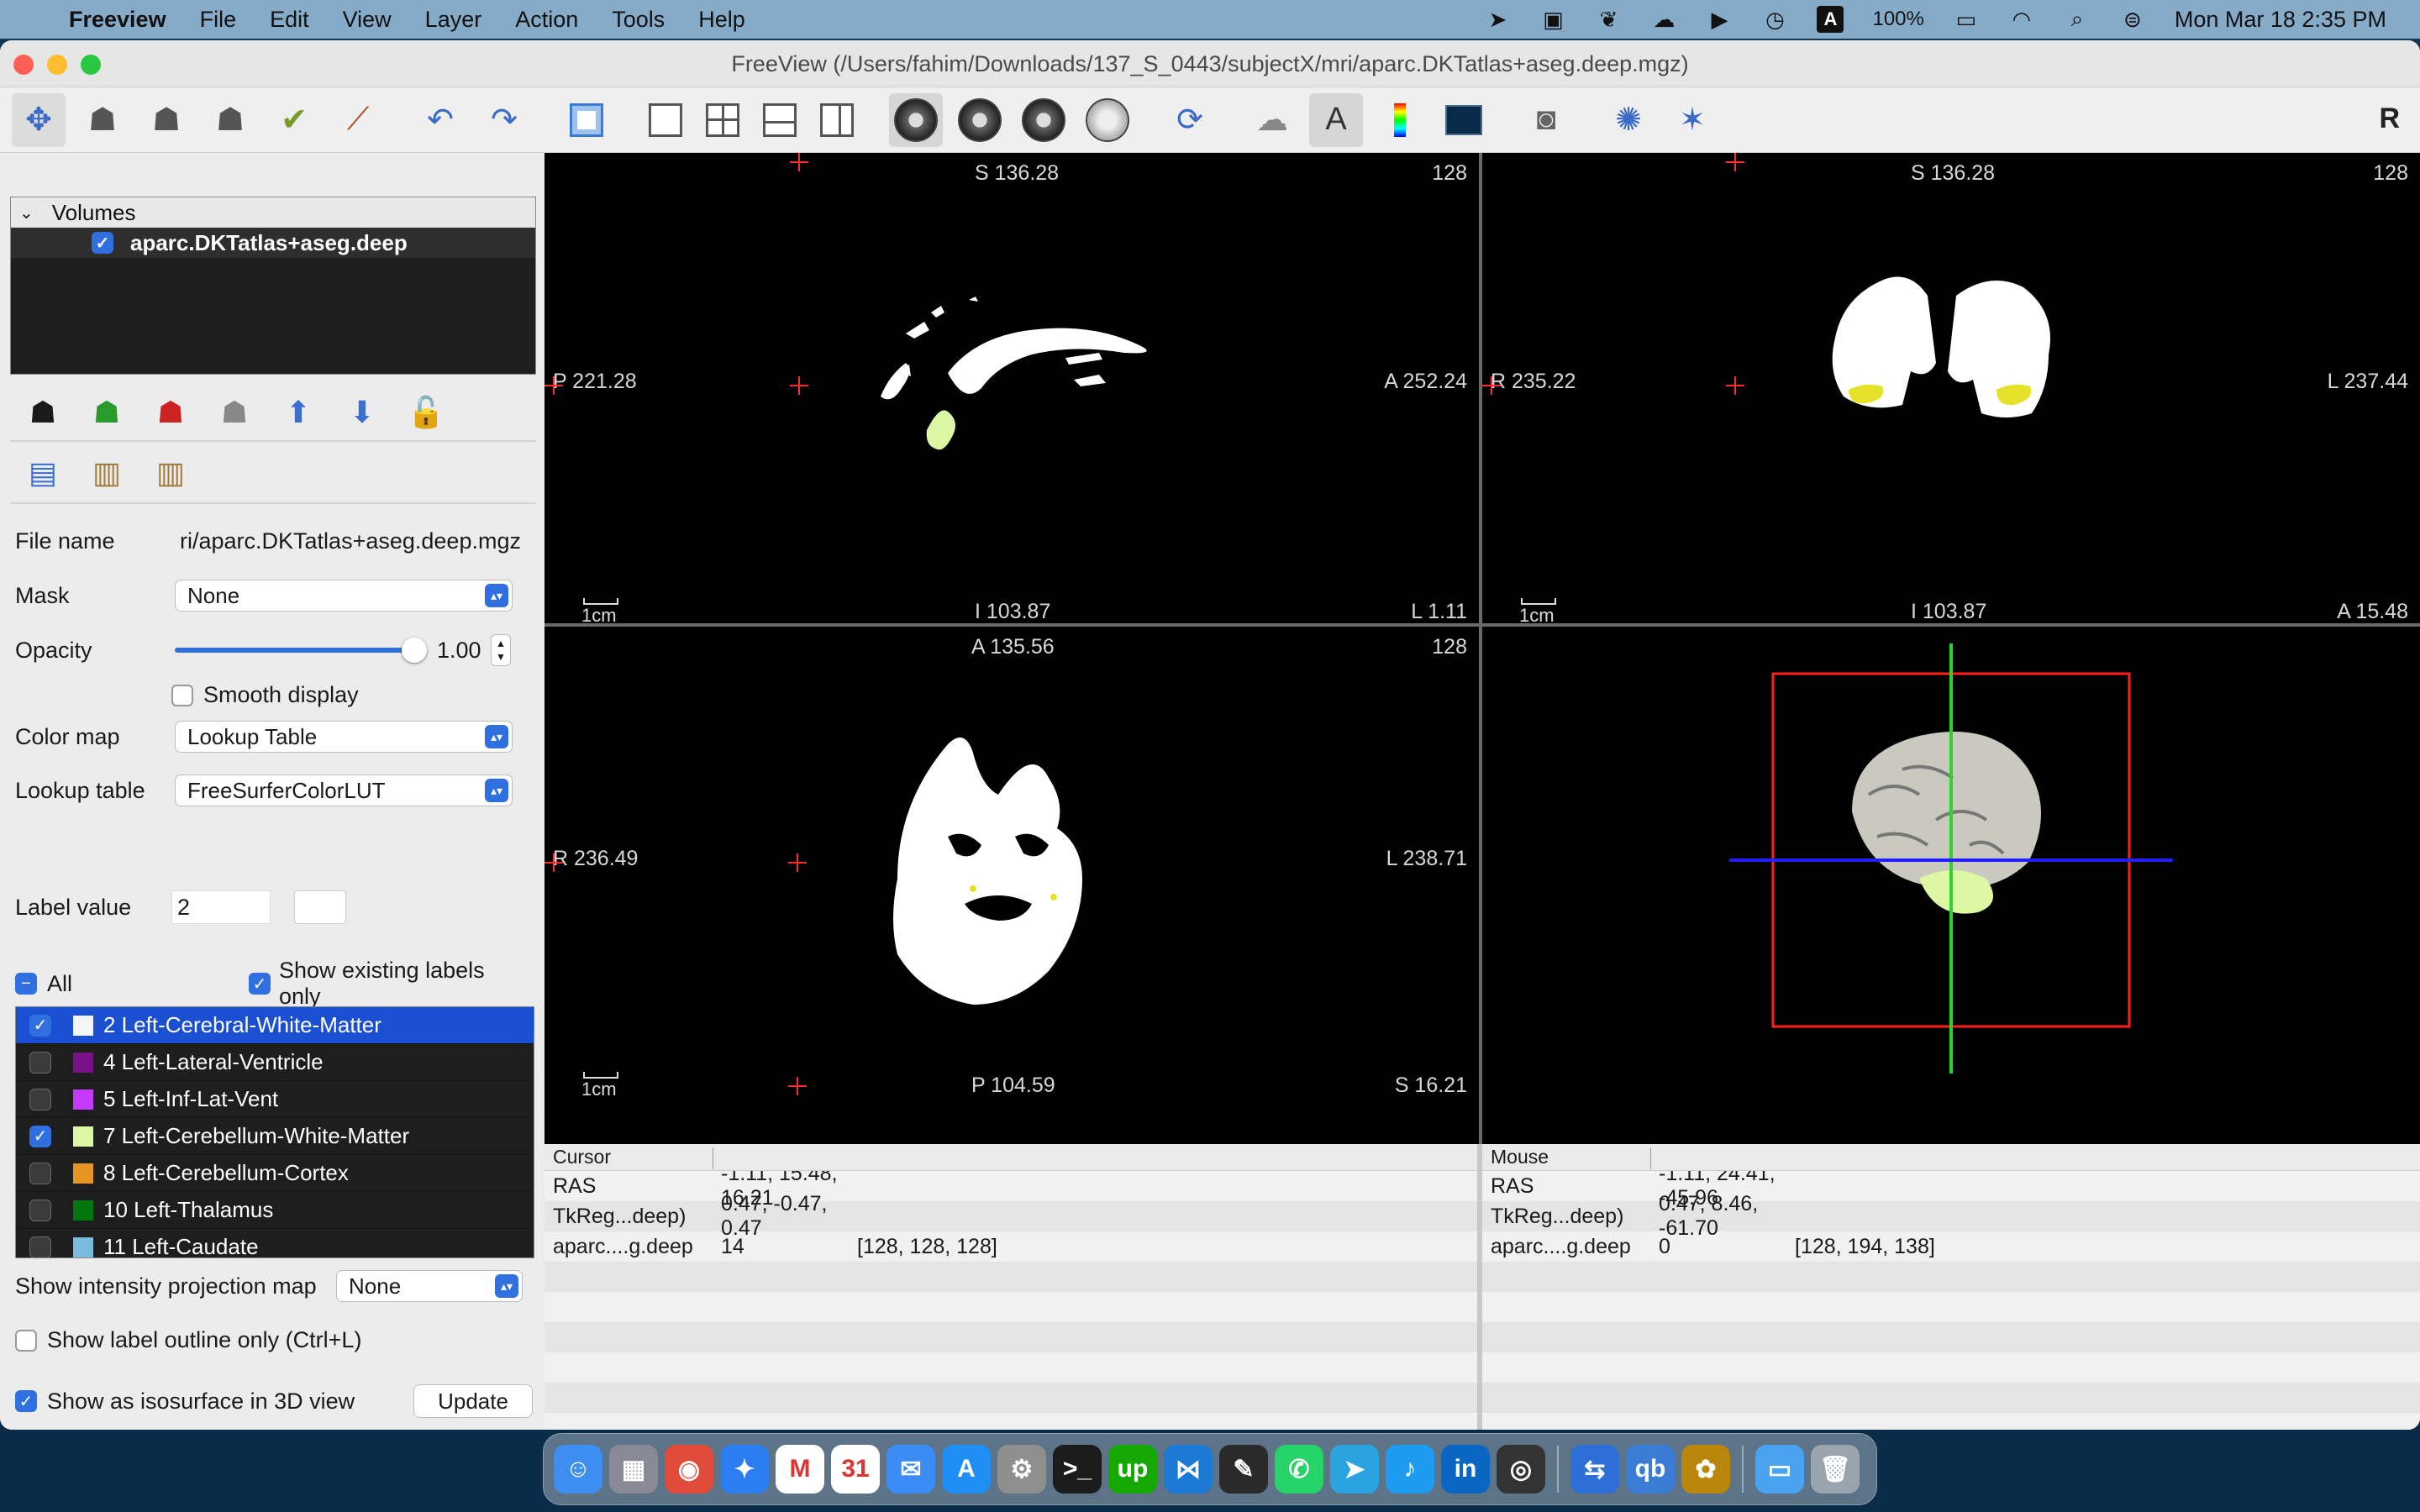 The width and height of the screenshot is (2420, 1512). Describe the element at coordinates (102, 243) in the screenshot. I see `layer-visible-checkbox: ✓` at that location.